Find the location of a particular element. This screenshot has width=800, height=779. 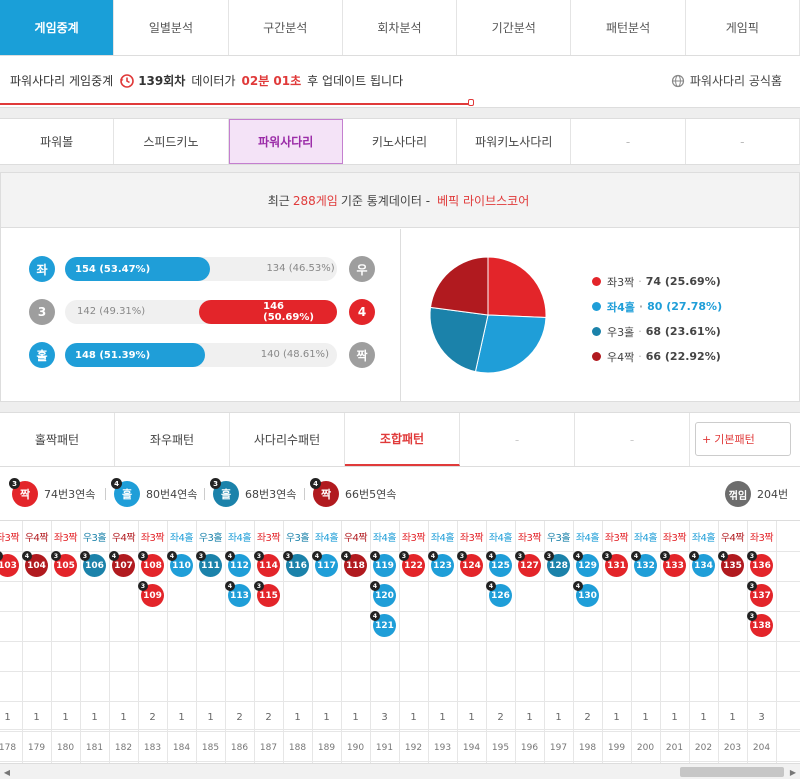

result-ball: 4 123 is located at coordinates (441, 564).